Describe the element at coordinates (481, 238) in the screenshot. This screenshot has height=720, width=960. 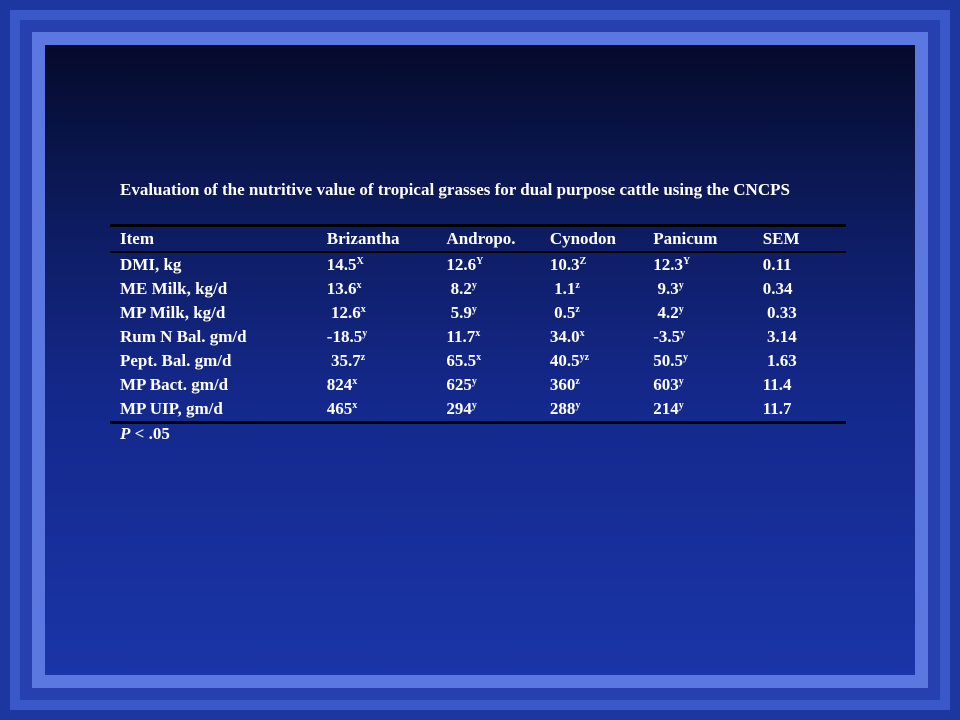
I see `header-andropo: Andropo.` at that location.